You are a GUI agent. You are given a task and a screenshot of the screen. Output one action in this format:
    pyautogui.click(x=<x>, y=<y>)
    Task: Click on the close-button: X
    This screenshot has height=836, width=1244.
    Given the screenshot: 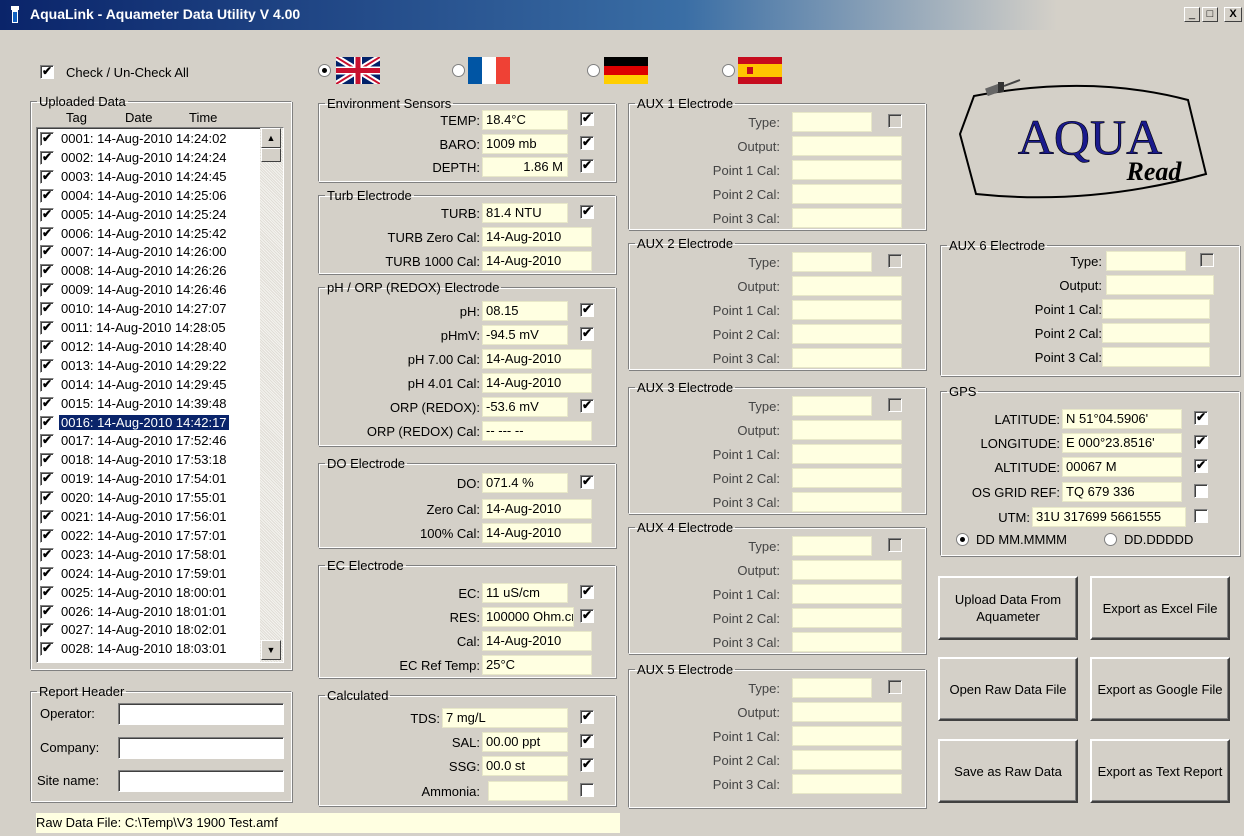 What is the action you would take?
    pyautogui.click(x=1233, y=14)
    